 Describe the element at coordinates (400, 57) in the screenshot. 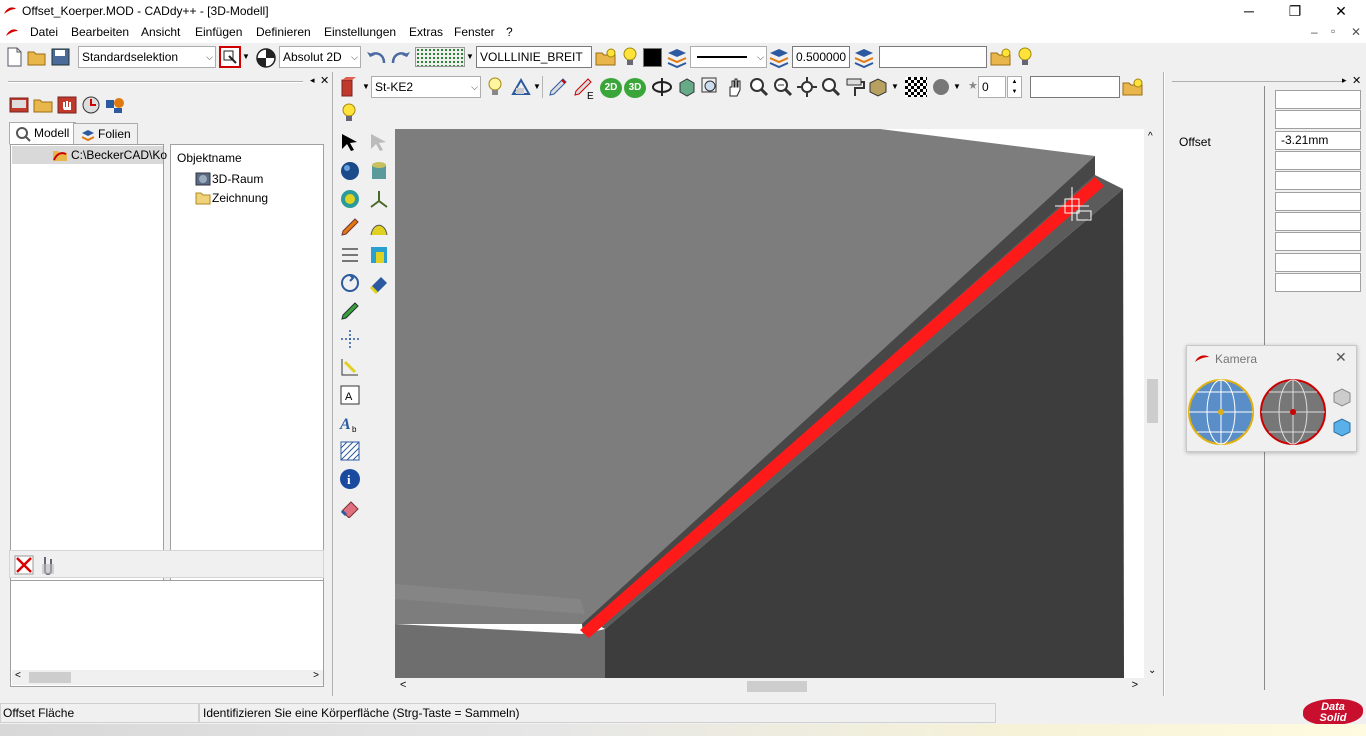

I see `redo-icon` at that location.